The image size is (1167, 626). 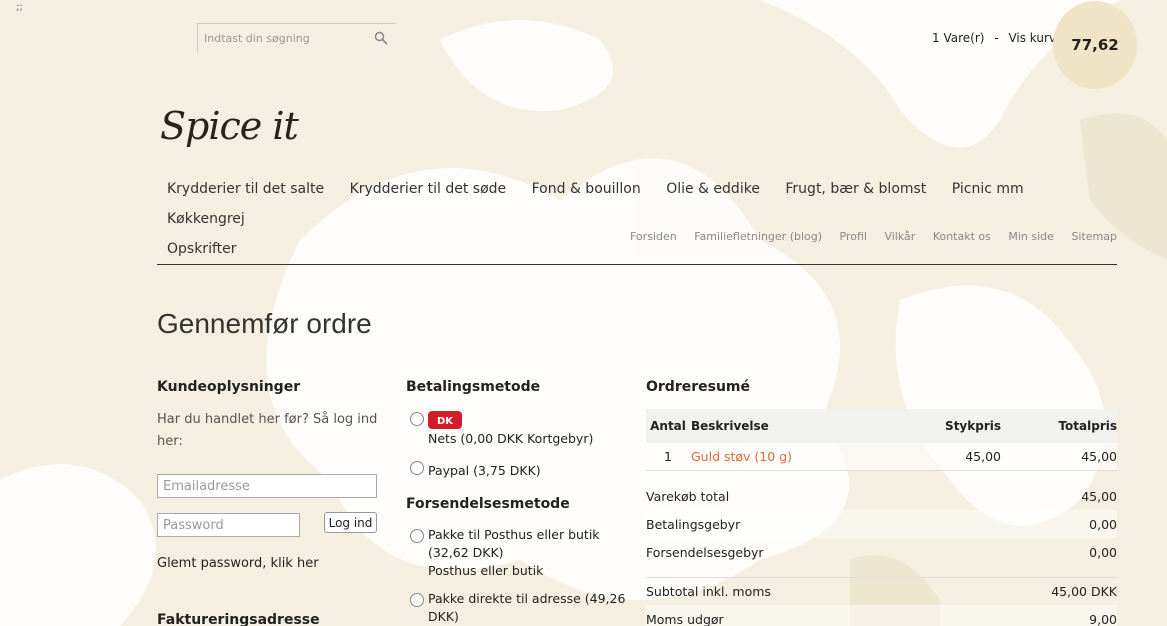 I want to click on summary-value: 9,00, so click(x=1103, y=618).